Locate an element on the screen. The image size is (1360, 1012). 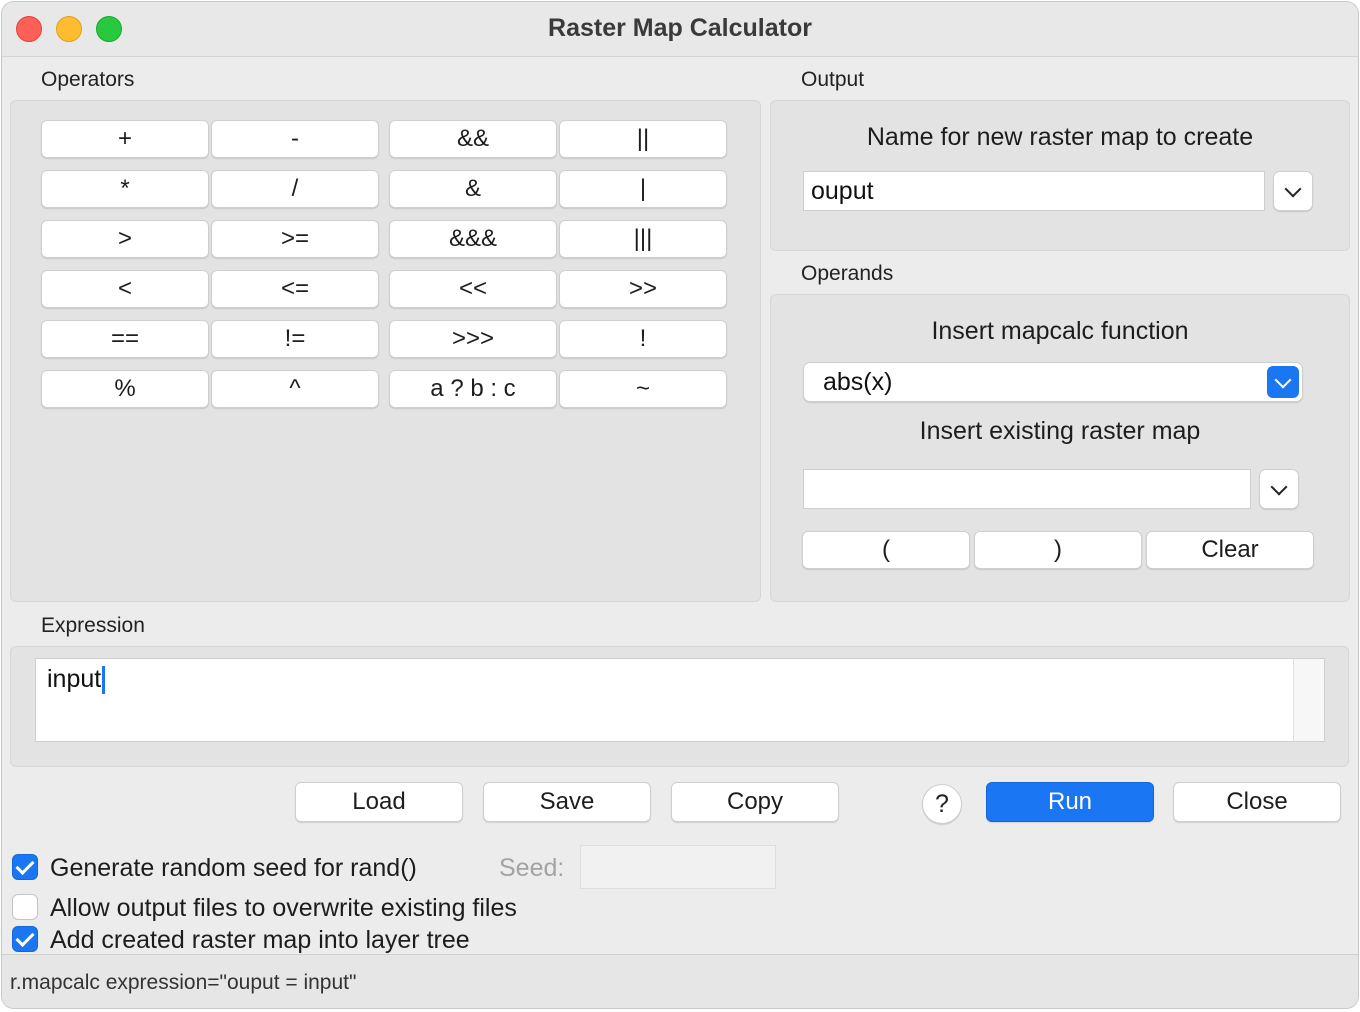
title-bar: Raster Map Calculator is located at coordinates (680, 29).